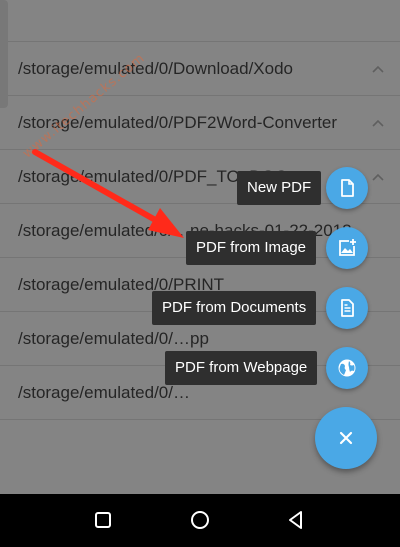  I want to click on pdf-from-documents-label: PDF from Documents, so click(234, 308).